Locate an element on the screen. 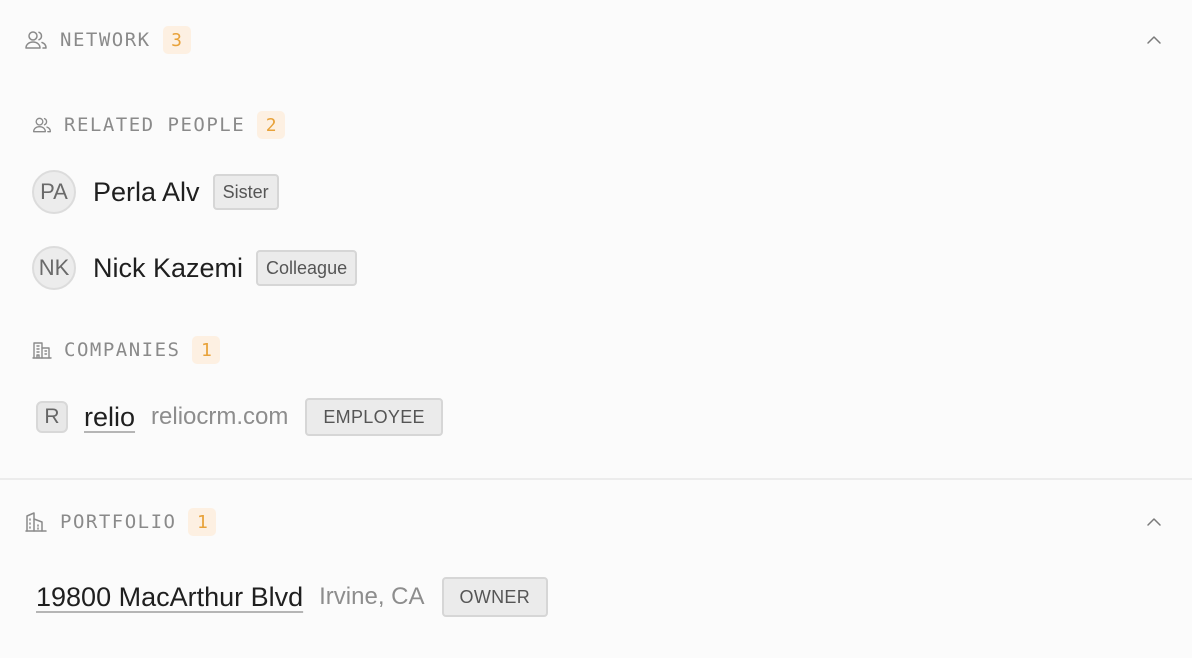 This screenshot has width=1192, height=658. related-people-header: RELATED PEOPLE 2 is located at coordinates (159, 125).